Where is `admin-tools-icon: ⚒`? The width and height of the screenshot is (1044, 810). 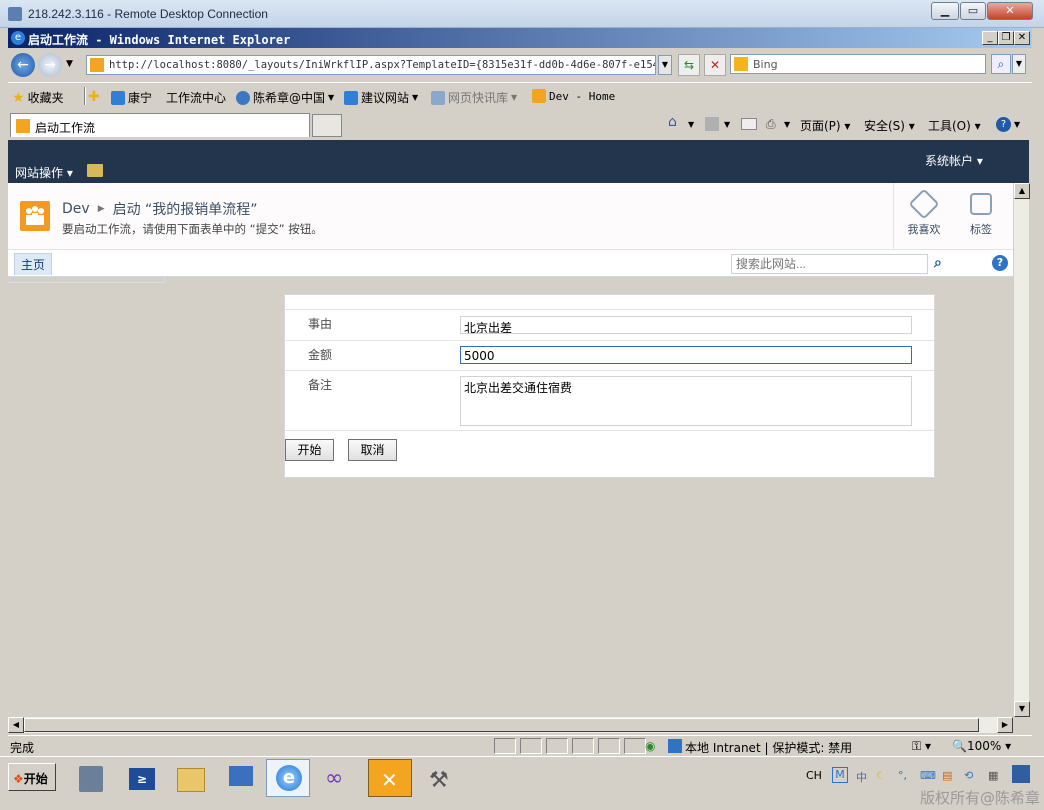 admin-tools-icon: ⚒ is located at coordinates (440, 778).